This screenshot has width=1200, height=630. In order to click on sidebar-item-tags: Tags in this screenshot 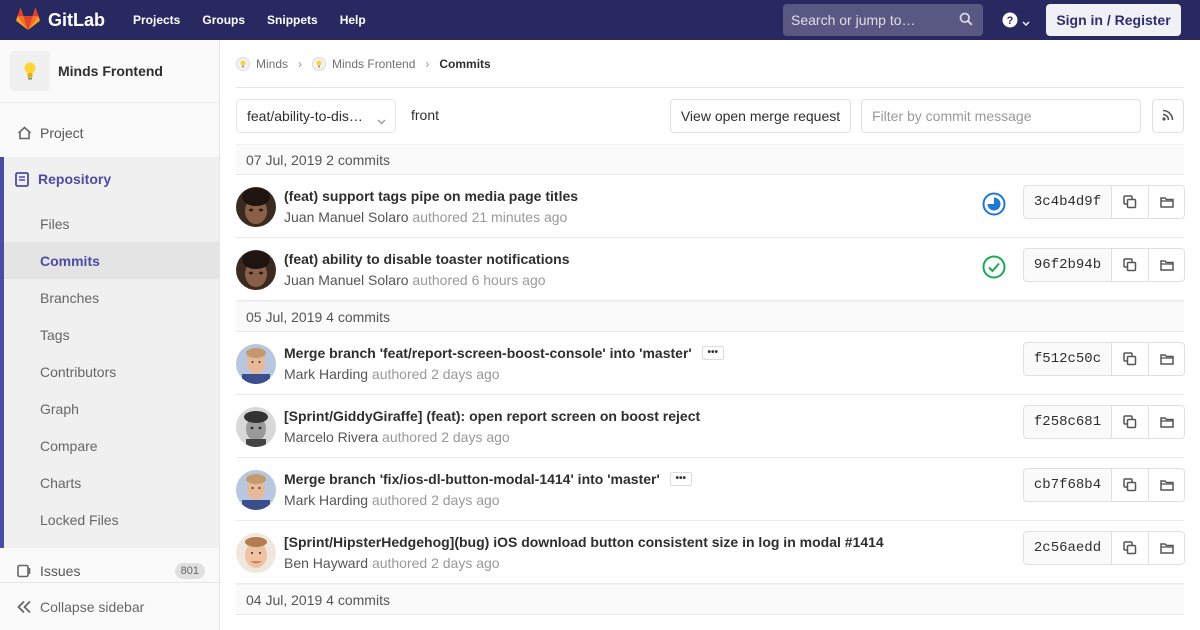, I will do `click(111, 334)`.